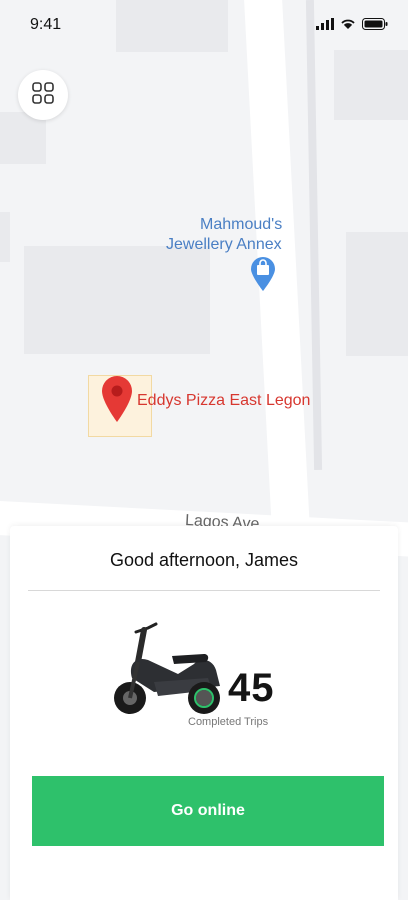 The height and width of the screenshot is (900, 408). What do you see at coordinates (168, 670) in the screenshot?
I see `scooter-image` at bounding box center [168, 670].